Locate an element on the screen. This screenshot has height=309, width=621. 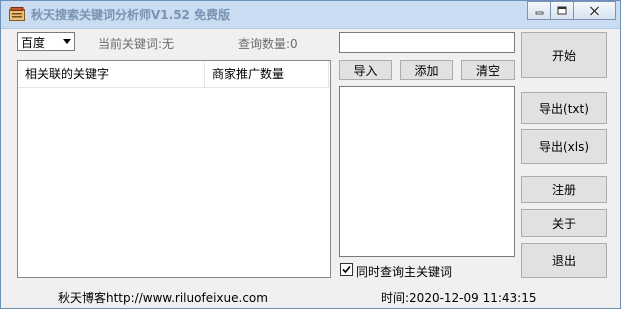
also-query-main-checkbox is located at coordinates (346, 269).